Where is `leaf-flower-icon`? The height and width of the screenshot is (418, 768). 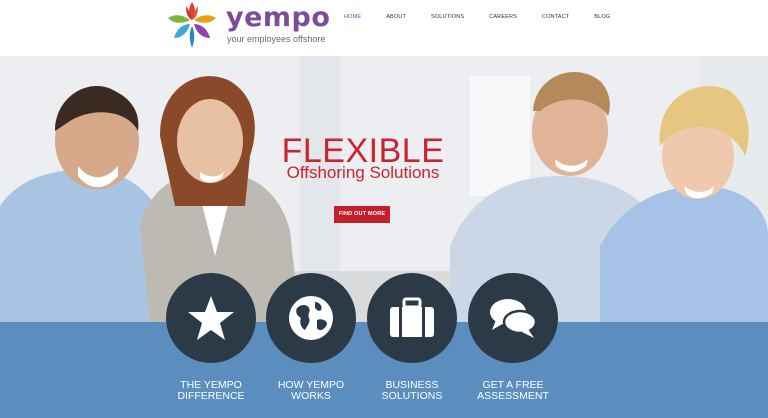 leaf-flower-icon is located at coordinates (192, 25).